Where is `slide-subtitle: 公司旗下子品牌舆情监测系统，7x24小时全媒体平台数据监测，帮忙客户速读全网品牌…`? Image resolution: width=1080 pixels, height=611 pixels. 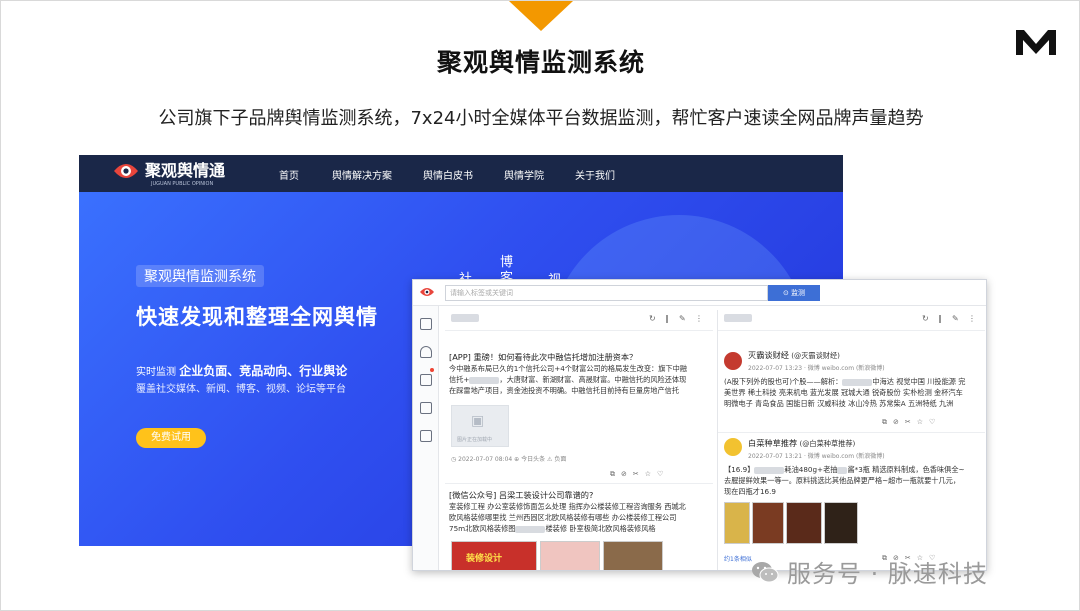
slide-subtitle: 公司旗下子品牌舆情监测系统，7x24小时全媒体平台数据监测，帮忙客户速读全网品牌… is located at coordinates (541, 118).